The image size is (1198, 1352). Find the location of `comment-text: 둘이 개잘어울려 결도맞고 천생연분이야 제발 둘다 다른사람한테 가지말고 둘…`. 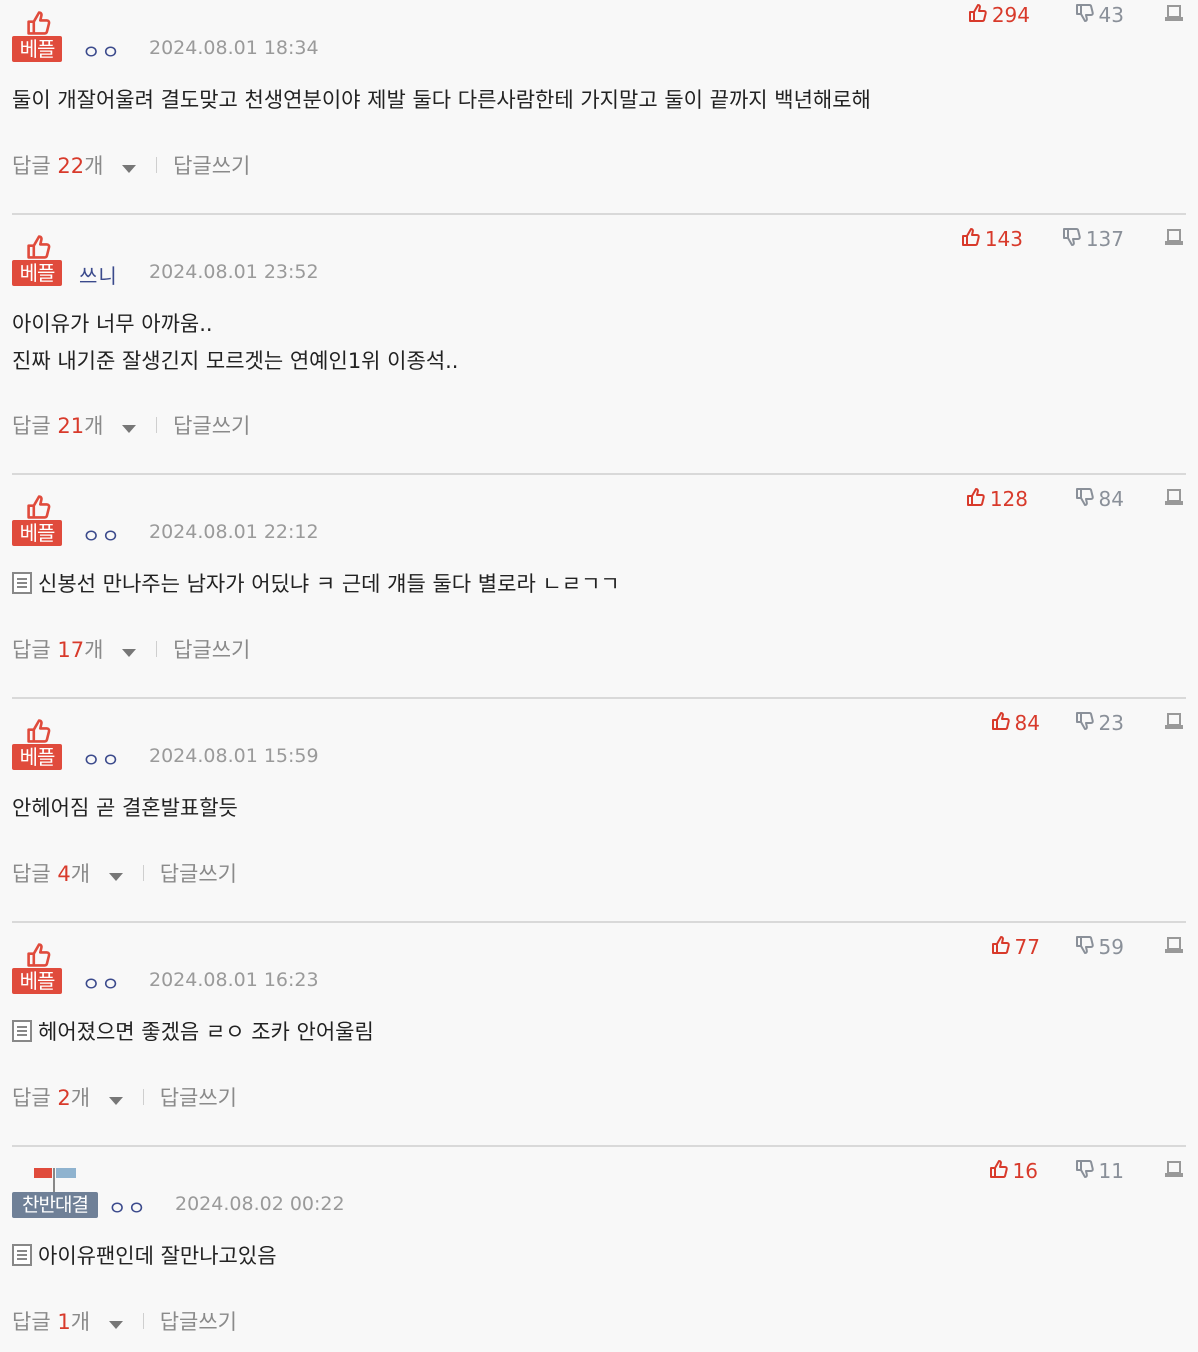

comment-text: 둘이 개잘어울려 결도맞고 천생연분이야 제발 둘다 다른사람한테 가지말고 둘… is located at coordinates (441, 100).